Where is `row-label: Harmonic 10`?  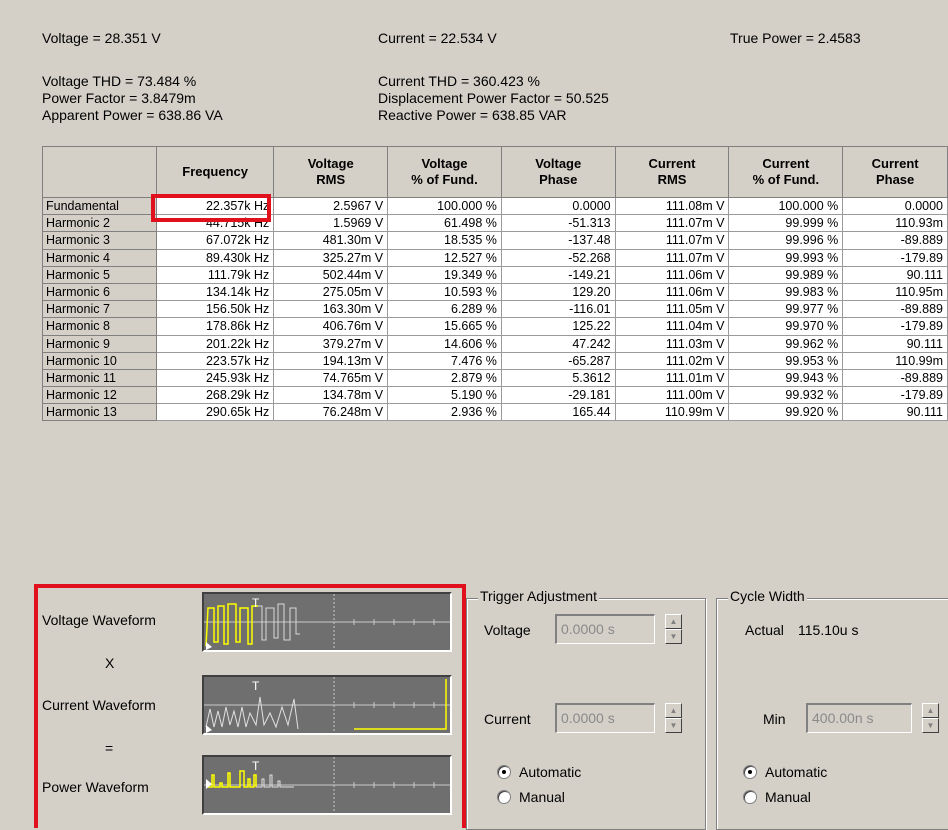 row-label: Harmonic 10 is located at coordinates (99, 360).